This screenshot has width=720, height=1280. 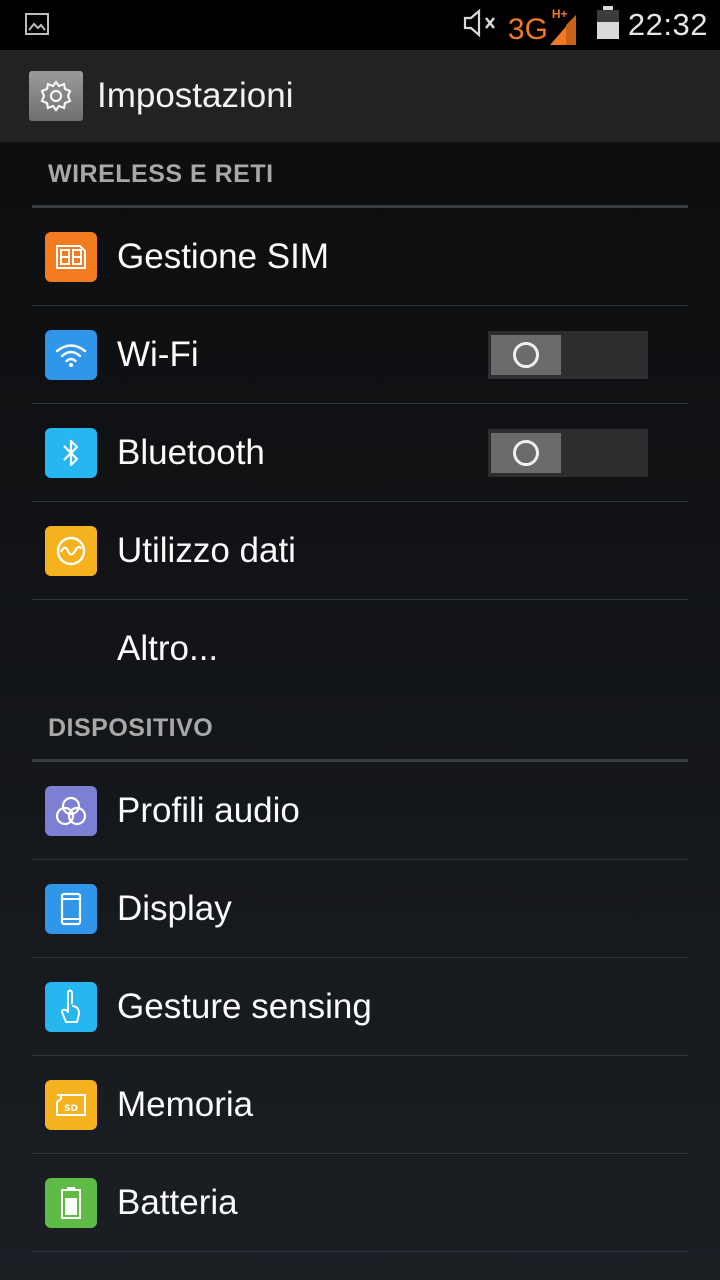 What do you see at coordinates (360, 257) in the screenshot?
I see `setting-item-sim: Gestione SIM` at bounding box center [360, 257].